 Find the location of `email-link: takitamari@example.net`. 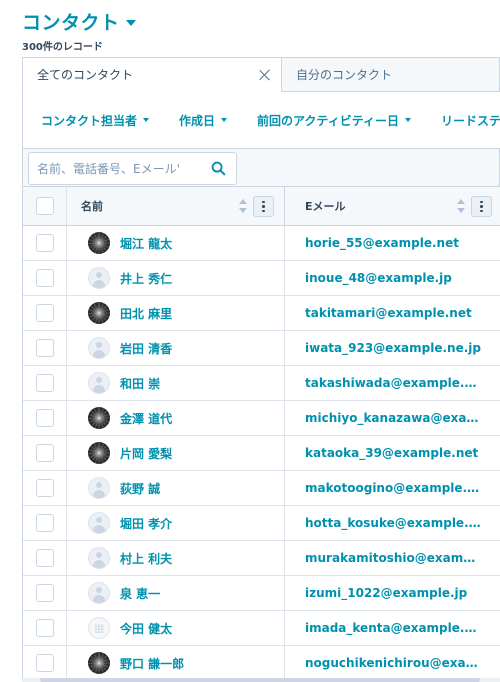

email-link: takitamari@example.net is located at coordinates (388, 313).